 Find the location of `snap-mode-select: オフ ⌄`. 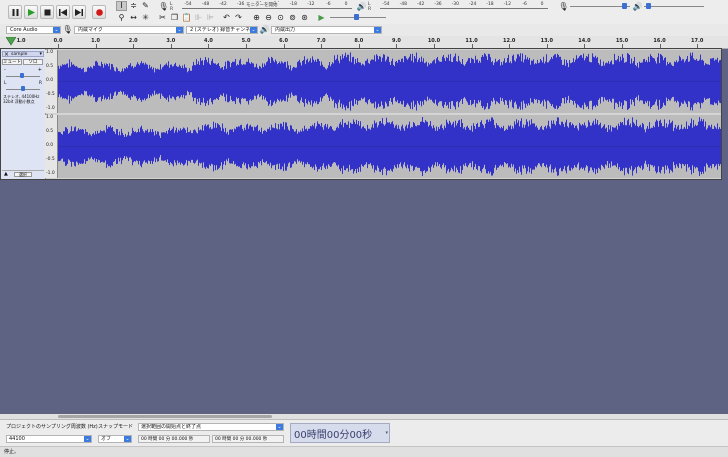

snap-mode-select: オフ ⌄ is located at coordinates (115, 439).